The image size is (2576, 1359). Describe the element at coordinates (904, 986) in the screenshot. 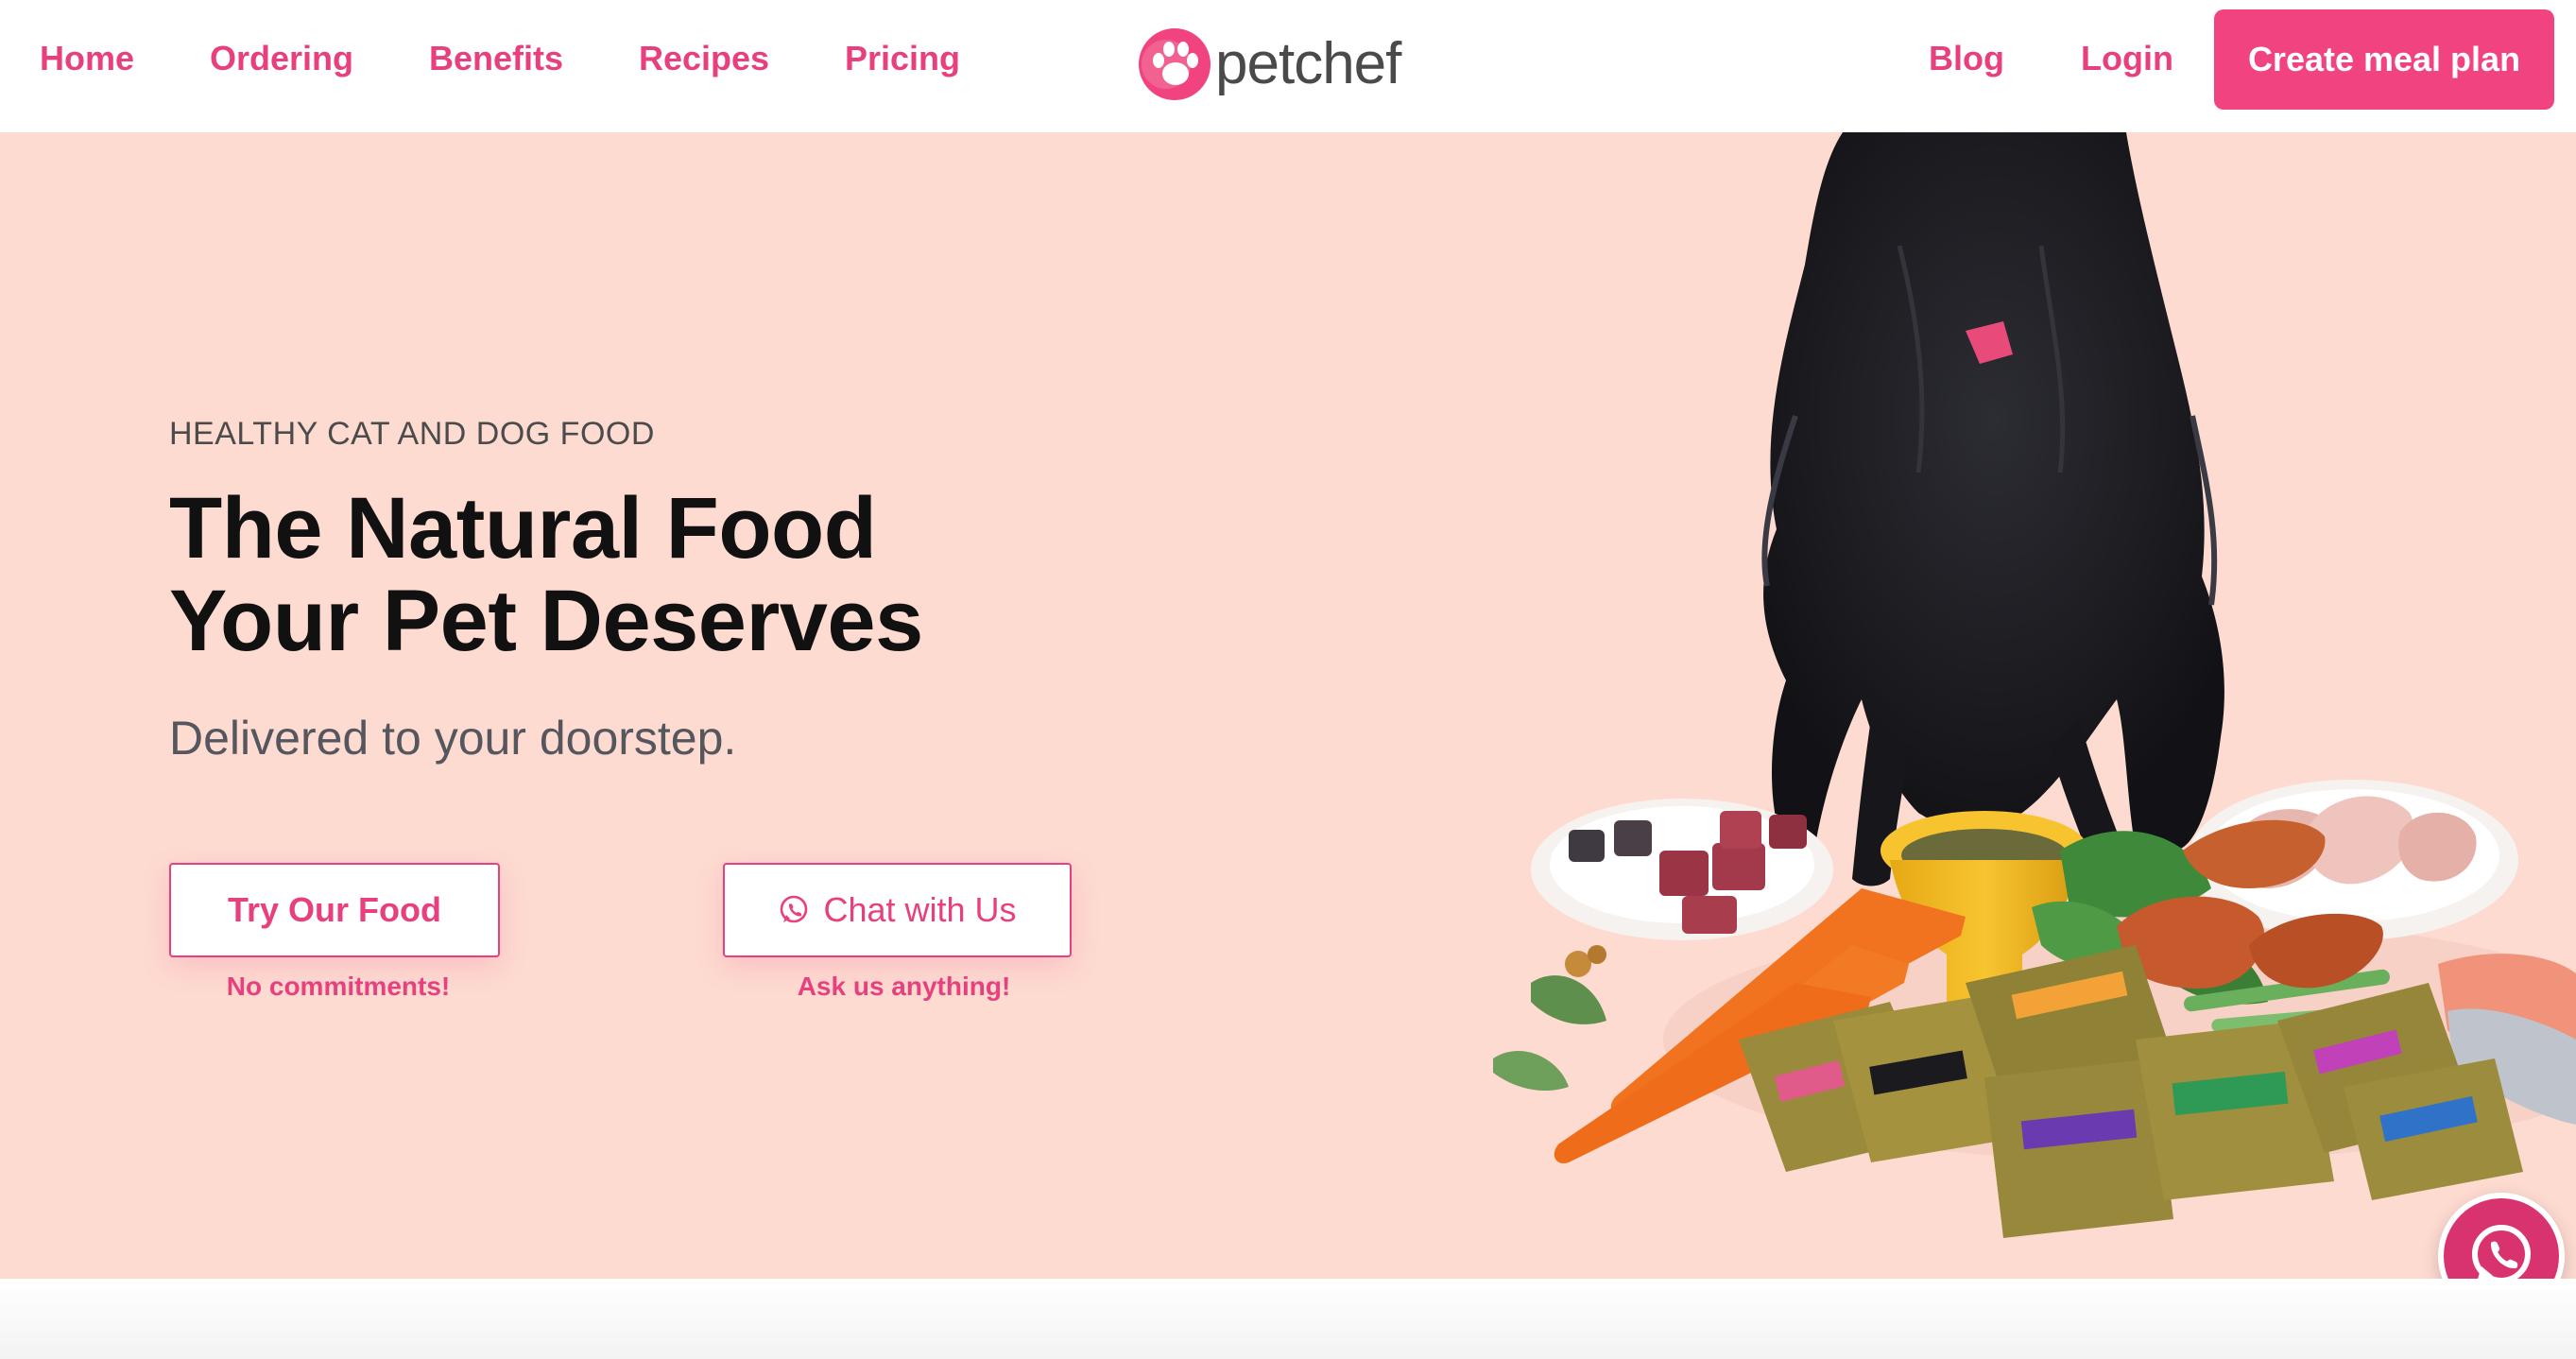

I see `ask-us-anything-note: Ask us anything!` at that location.